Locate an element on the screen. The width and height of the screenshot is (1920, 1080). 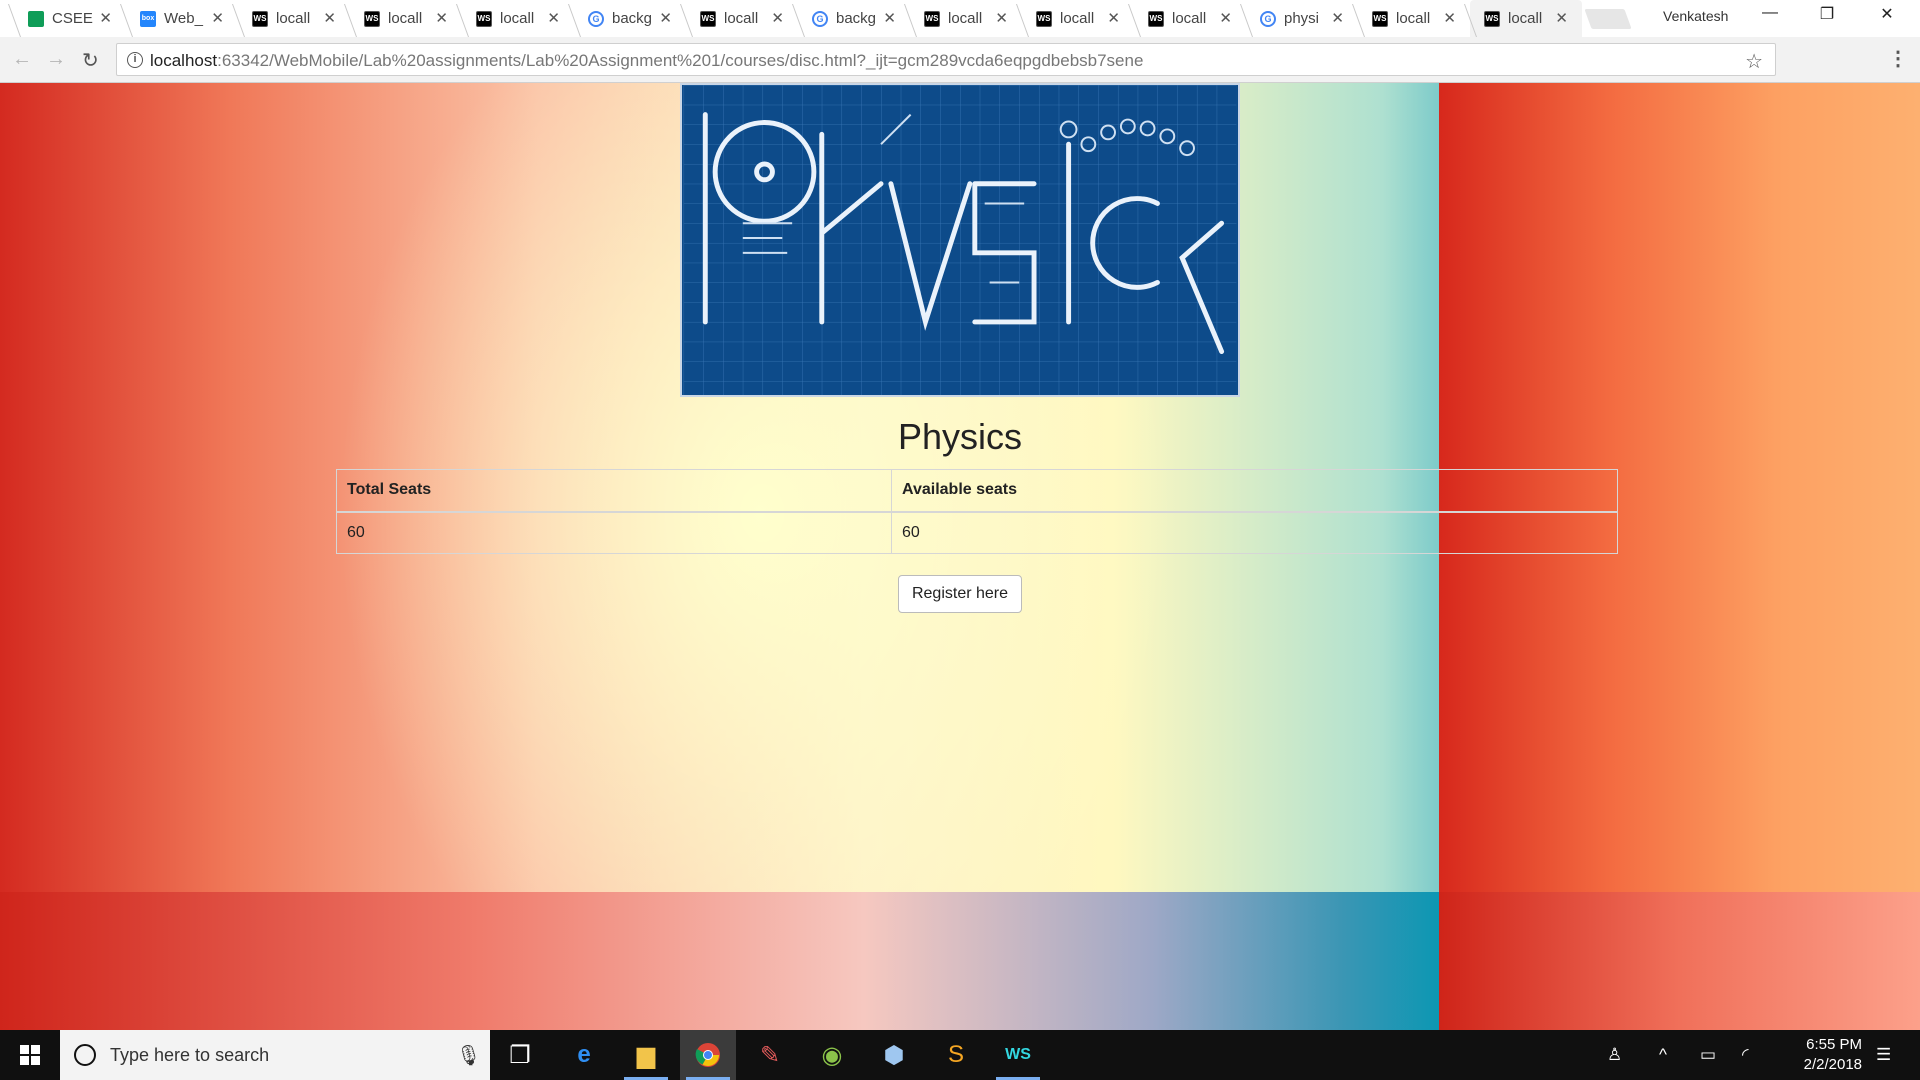
file-explorer-icon: ▆ is located at coordinates (646, 1055).